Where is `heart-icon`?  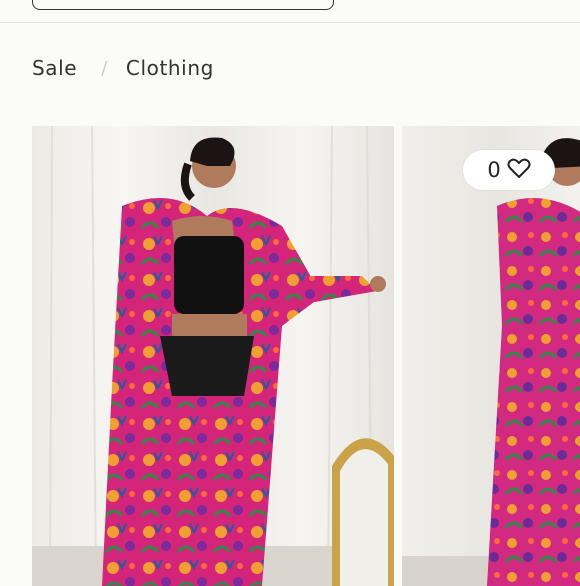
heart-icon is located at coordinates (519, 170).